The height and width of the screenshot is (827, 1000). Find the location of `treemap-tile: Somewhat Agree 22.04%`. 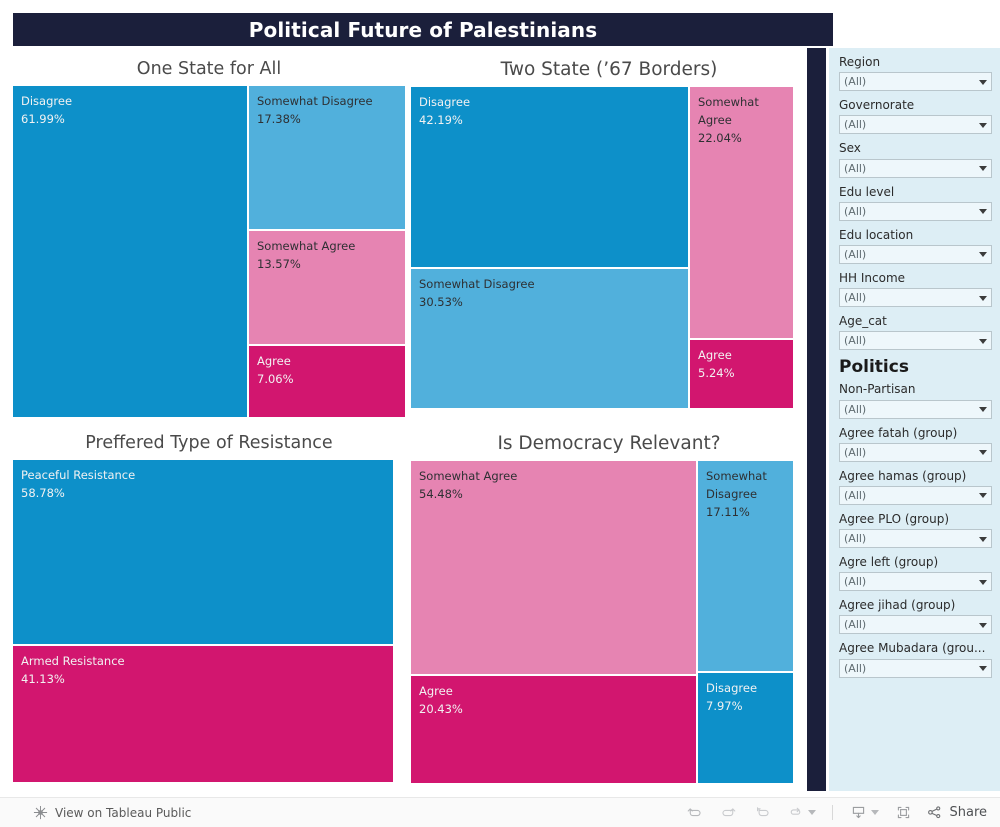

treemap-tile: Somewhat Agree 22.04% is located at coordinates (741, 213).